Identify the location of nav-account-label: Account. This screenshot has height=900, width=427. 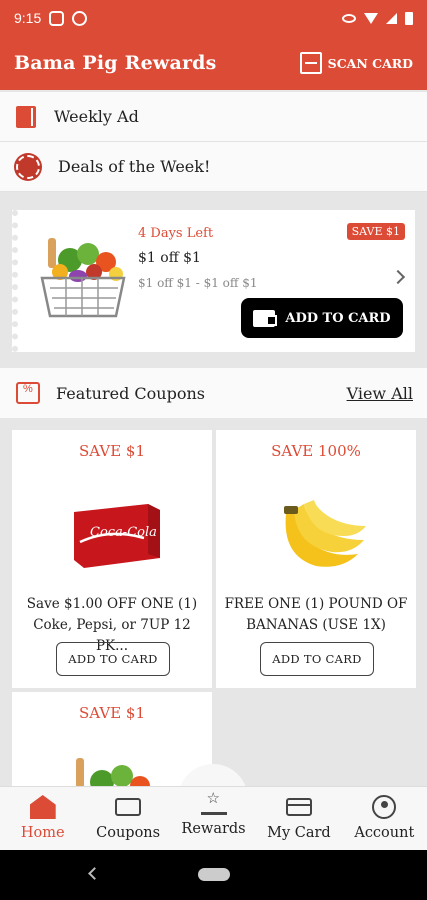
(384, 833).